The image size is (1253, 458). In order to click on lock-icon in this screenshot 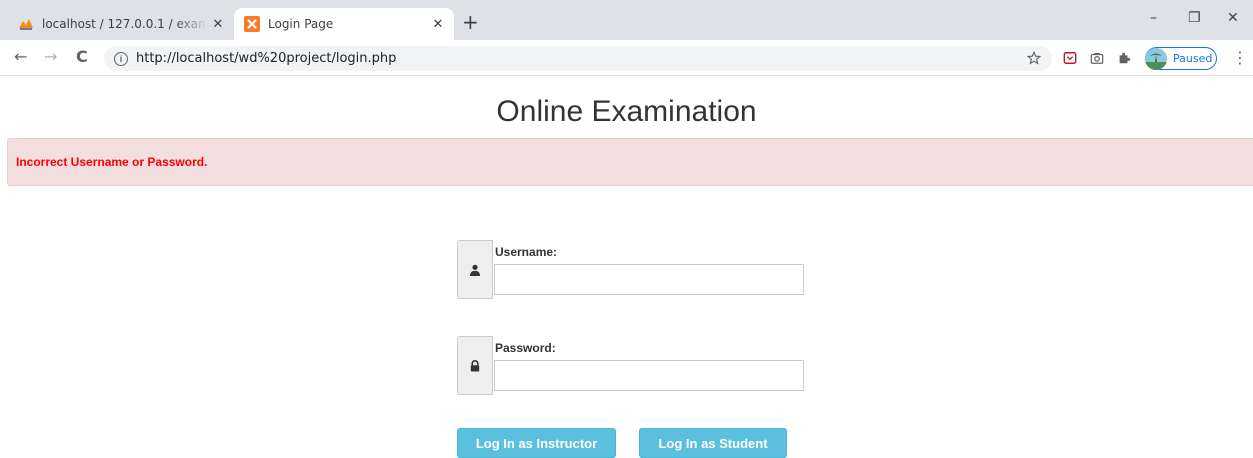, I will do `click(475, 365)`.